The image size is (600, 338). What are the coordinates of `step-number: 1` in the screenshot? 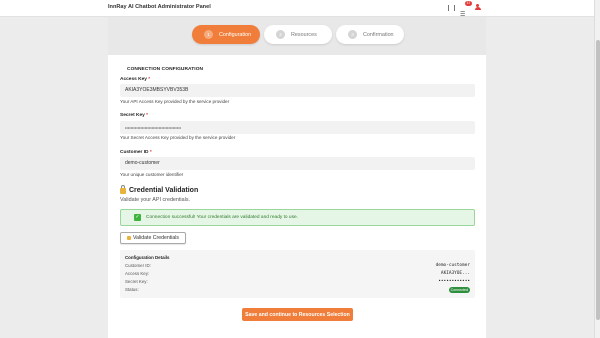 It's located at (208, 34).